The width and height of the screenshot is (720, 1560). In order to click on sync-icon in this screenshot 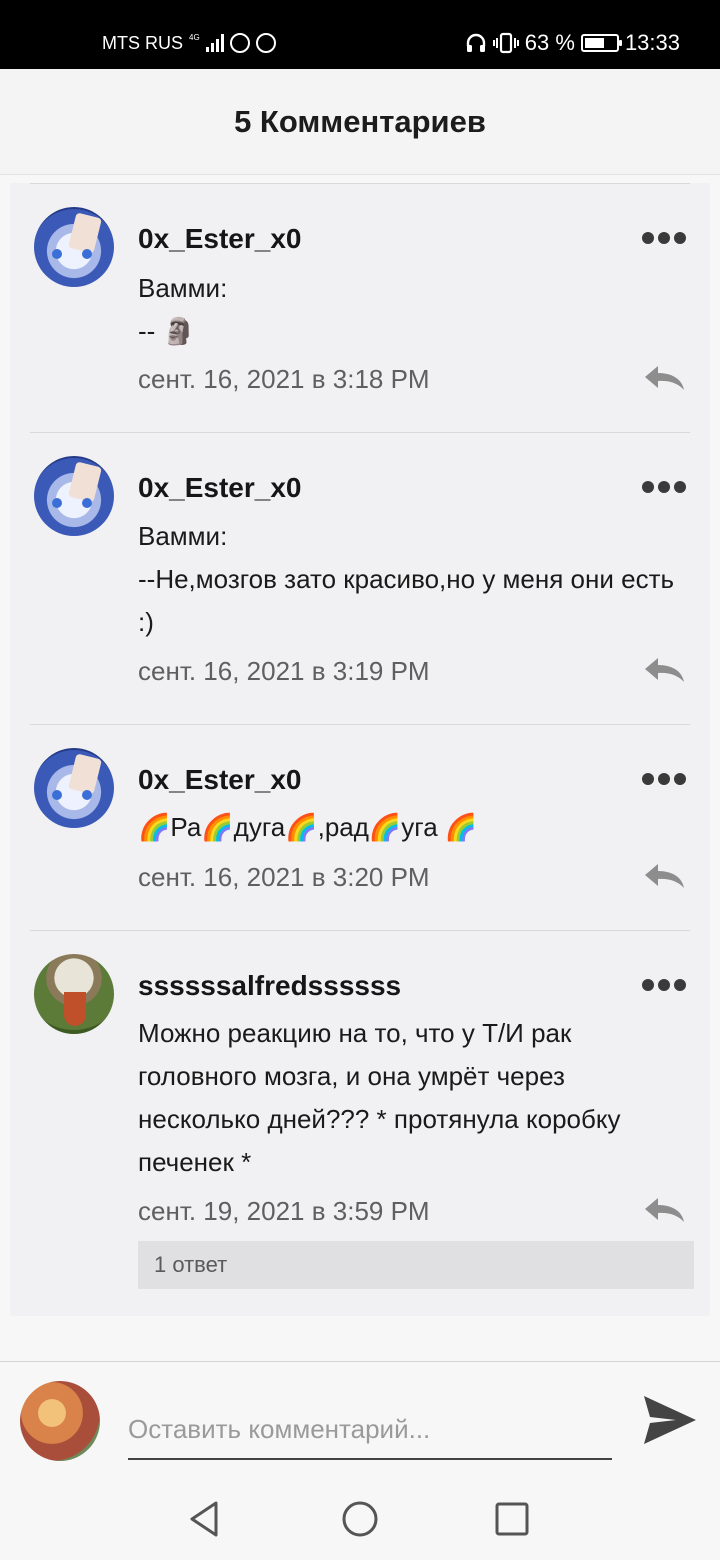, I will do `click(239, 43)`.